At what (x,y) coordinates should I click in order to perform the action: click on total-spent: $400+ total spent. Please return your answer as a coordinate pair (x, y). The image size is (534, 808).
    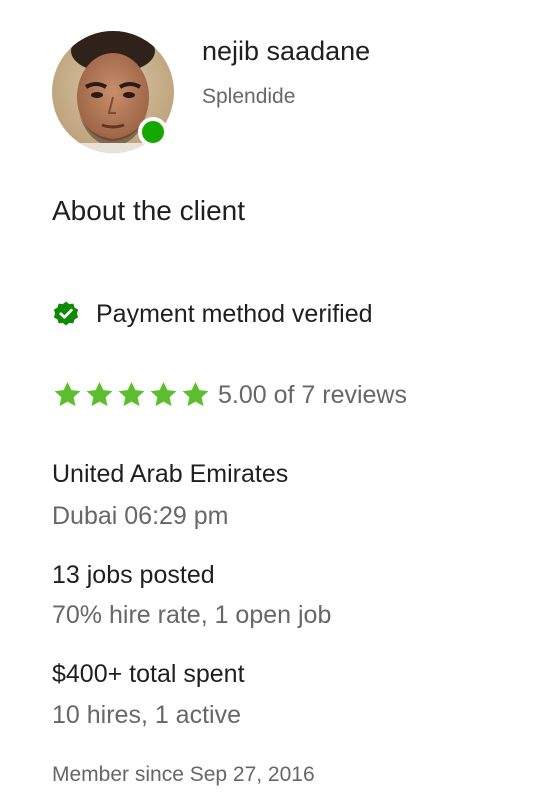
    Looking at the image, I should click on (148, 674).